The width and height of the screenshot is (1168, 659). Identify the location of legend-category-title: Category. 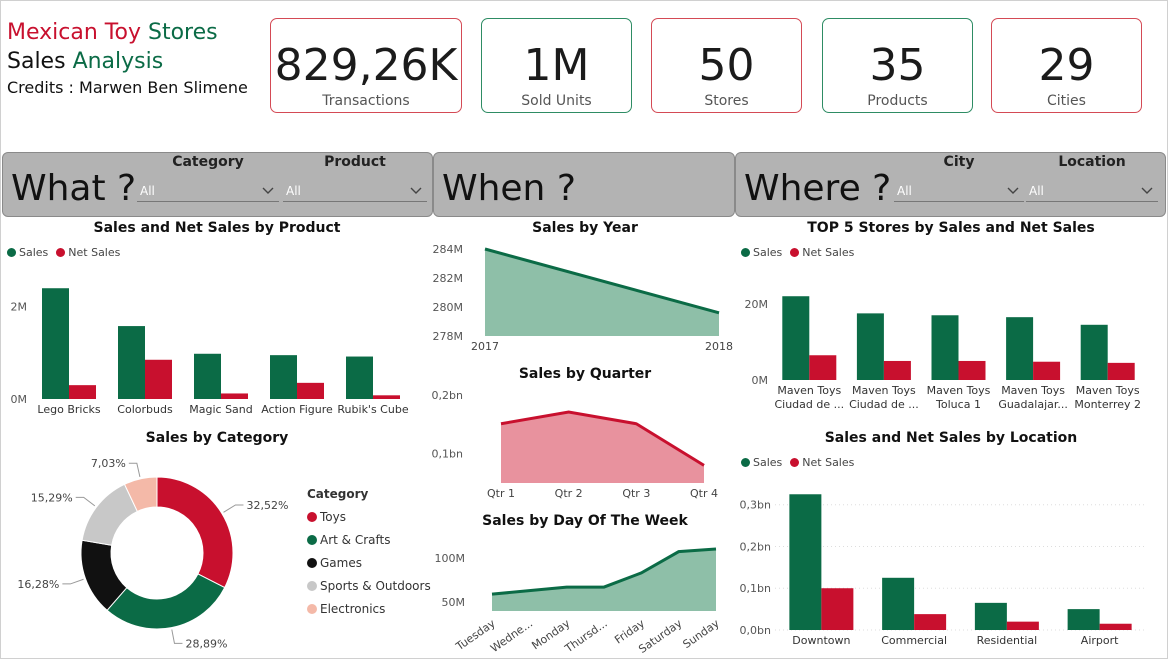
(338, 494).